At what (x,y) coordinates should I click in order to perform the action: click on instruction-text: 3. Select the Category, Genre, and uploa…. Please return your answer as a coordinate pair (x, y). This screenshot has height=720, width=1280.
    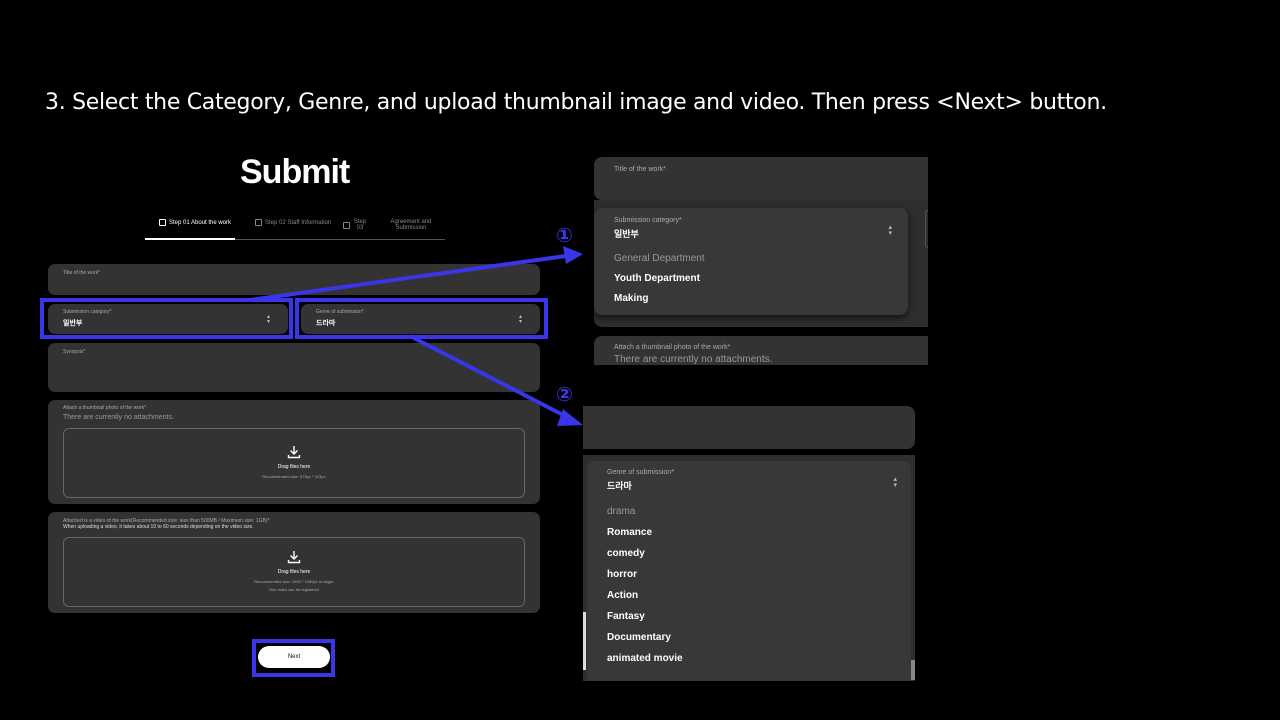
    Looking at the image, I should click on (576, 102).